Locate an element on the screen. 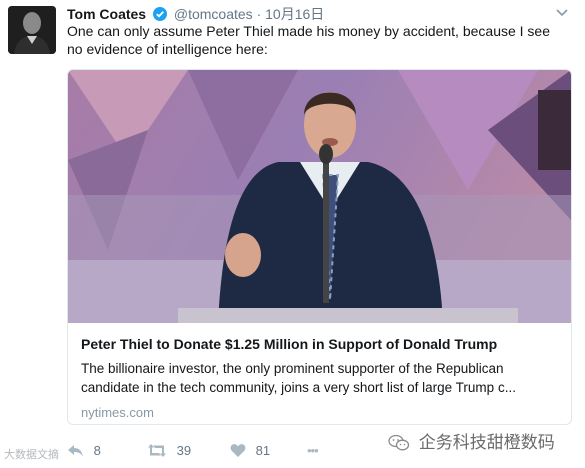 The image size is (585, 468). tweet-date: 10月16日 is located at coordinates (294, 14).